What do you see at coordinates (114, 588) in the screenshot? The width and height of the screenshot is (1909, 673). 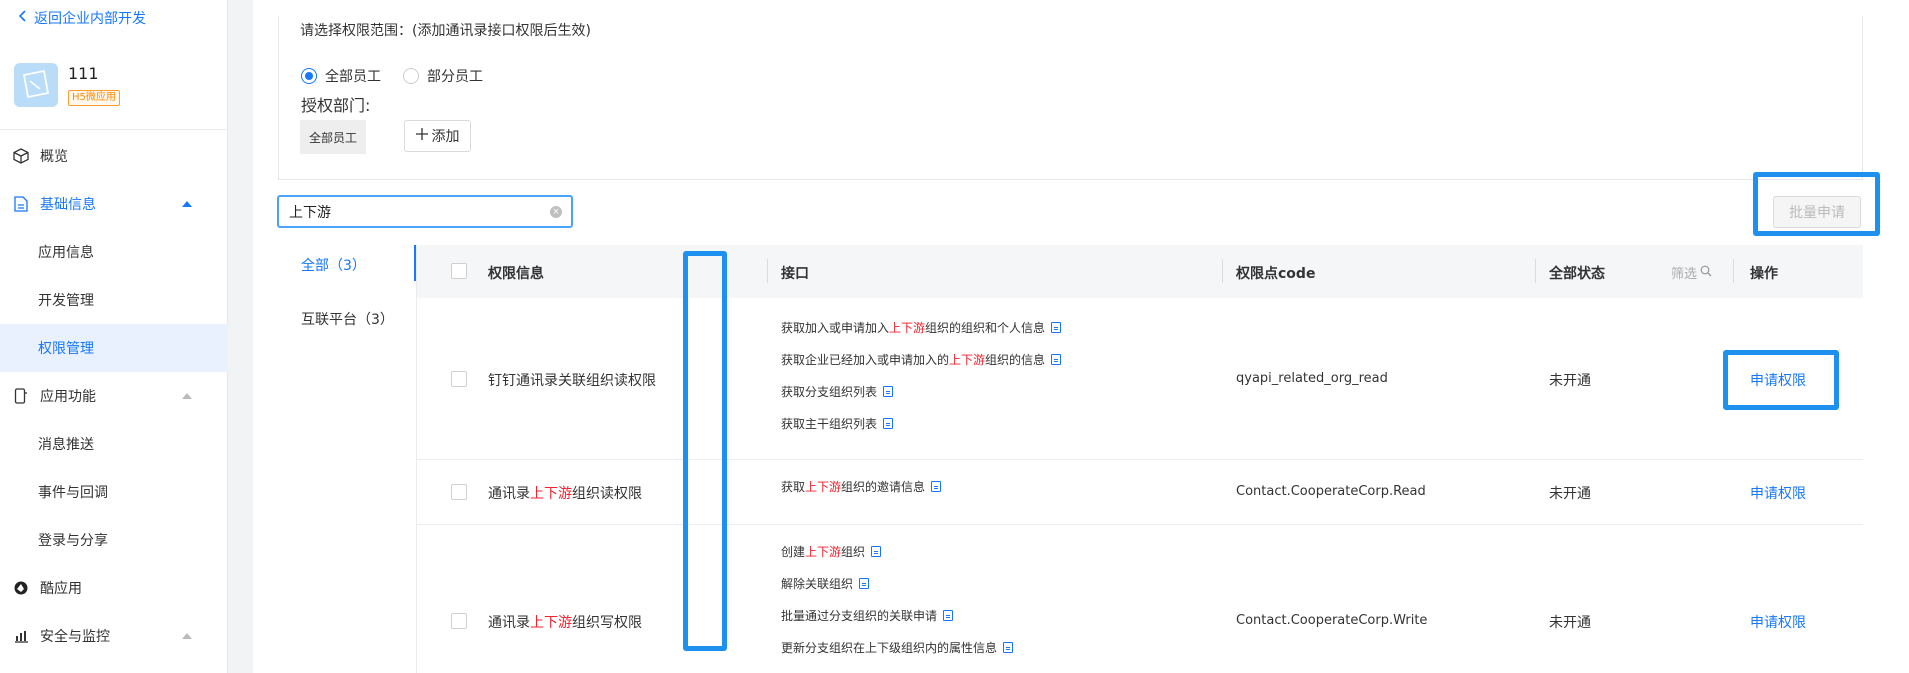 I see `nav-item-cool-app: 酷应用` at bounding box center [114, 588].